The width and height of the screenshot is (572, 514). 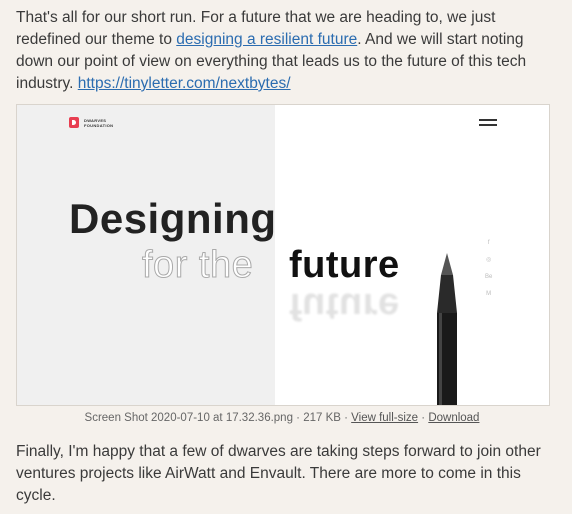 What do you see at coordinates (384, 418) in the screenshot?
I see `view-full-size-link: View full-size` at bounding box center [384, 418].